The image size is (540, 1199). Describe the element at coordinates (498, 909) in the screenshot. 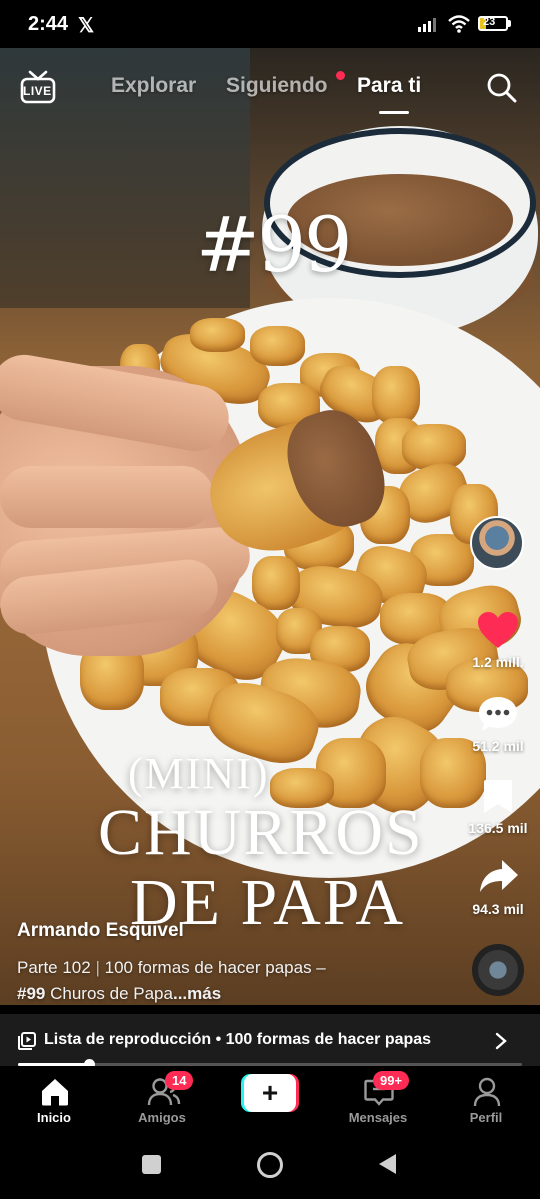

I see `share-count: 94.3 mil` at that location.